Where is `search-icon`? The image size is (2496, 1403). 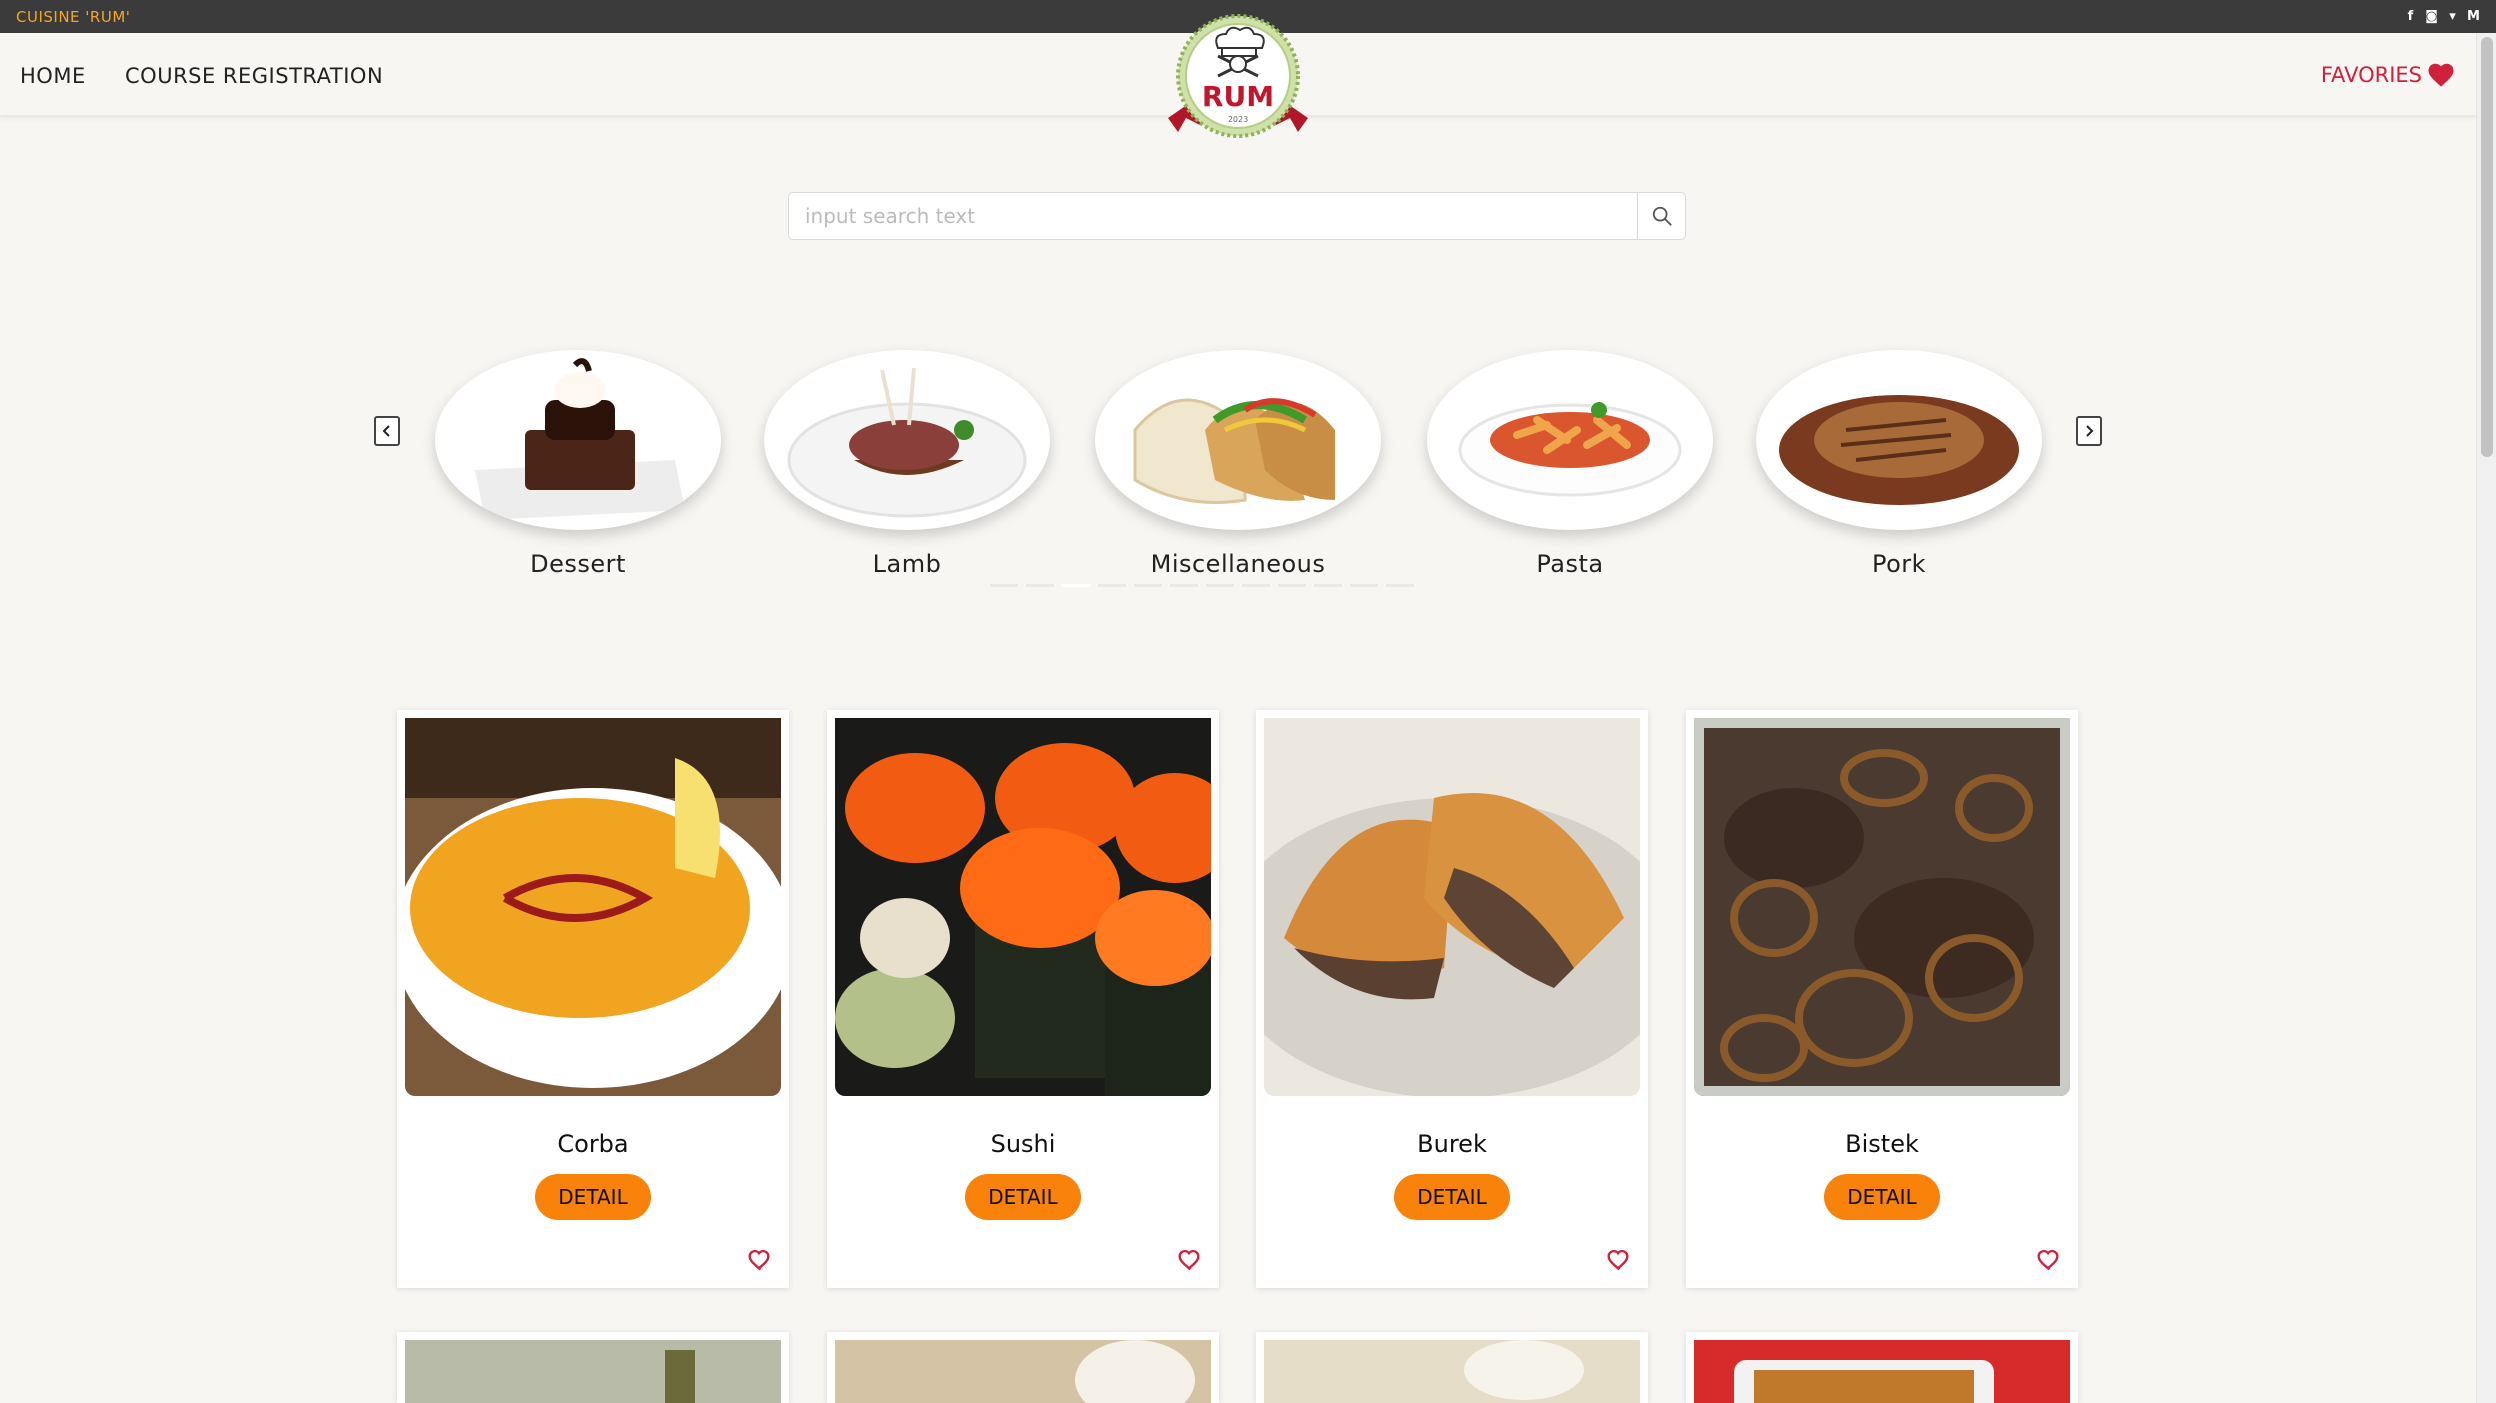 search-icon is located at coordinates (1662, 216).